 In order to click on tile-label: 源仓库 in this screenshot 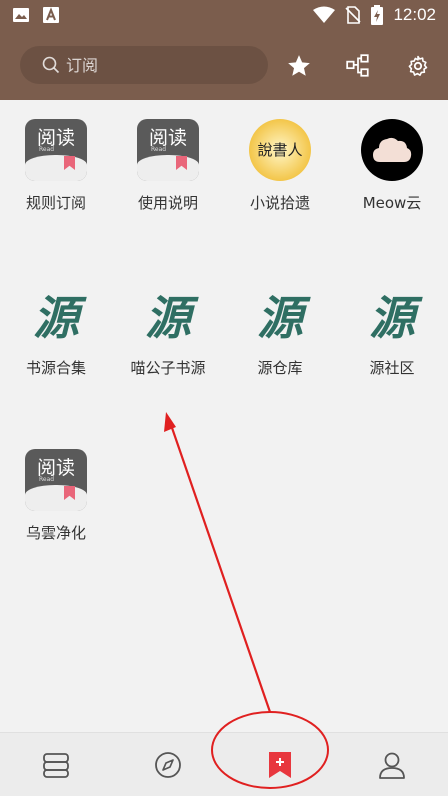, I will do `click(280, 368)`.